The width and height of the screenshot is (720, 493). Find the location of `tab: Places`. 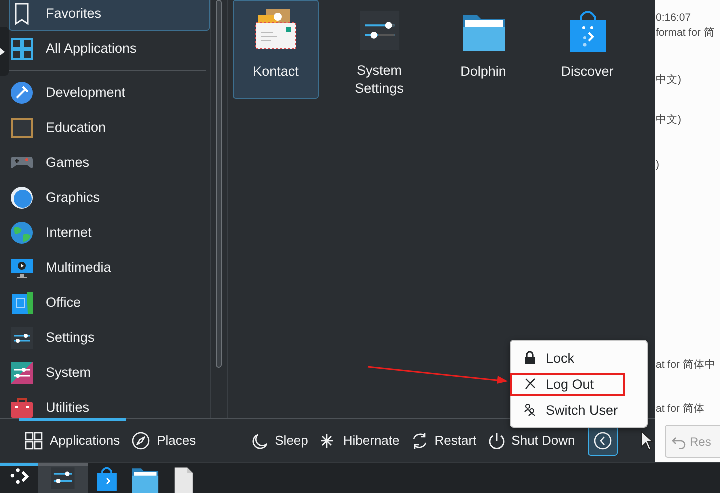

tab: Places is located at coordinates (164, 439).